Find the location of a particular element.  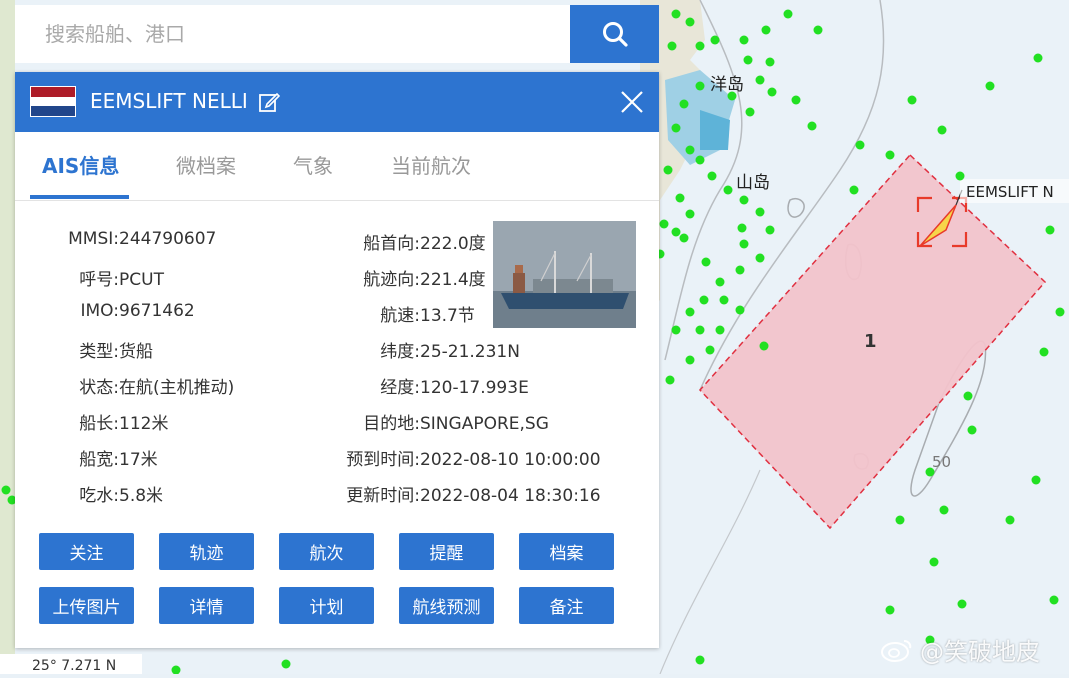

longitude-value: 120-17.993E is located at coordinates (474, 388).